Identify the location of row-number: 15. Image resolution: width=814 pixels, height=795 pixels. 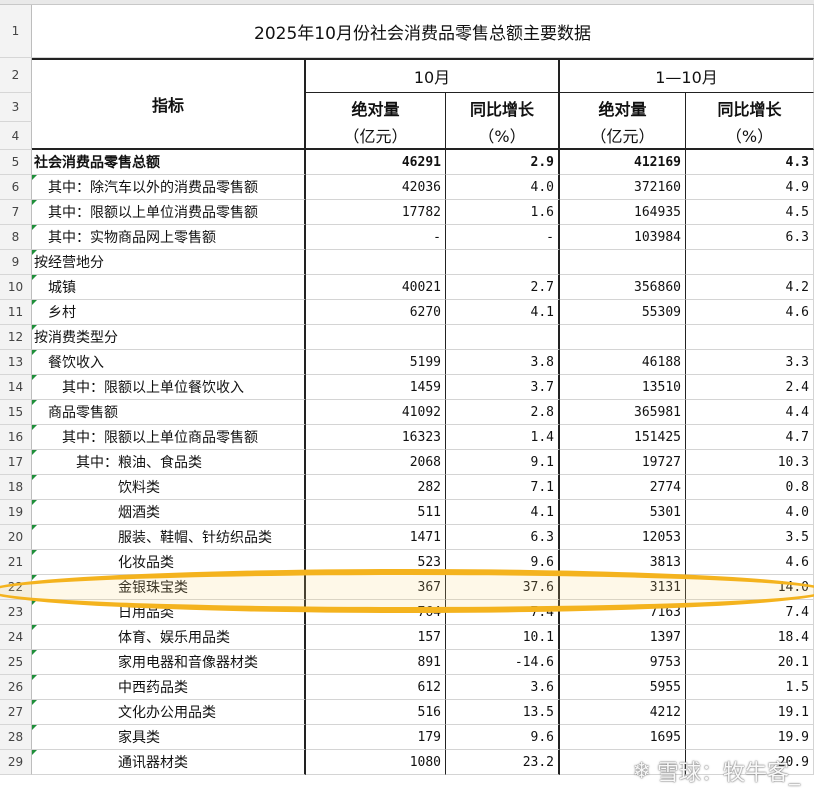
(16, 412).